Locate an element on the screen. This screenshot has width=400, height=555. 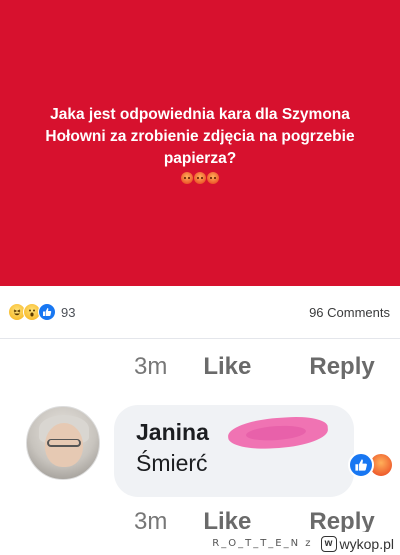
post-emojis is located at coordinates (200, 178).